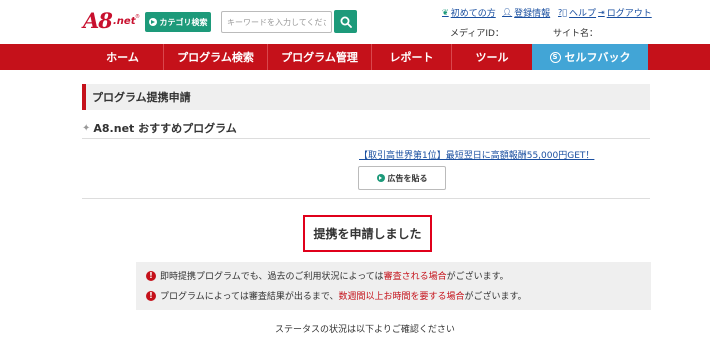  What do you see at coordinates (415, 277) in the screenshot?
I see `notice-emphasis: 審査される場合` at bounding box center [415, 277].